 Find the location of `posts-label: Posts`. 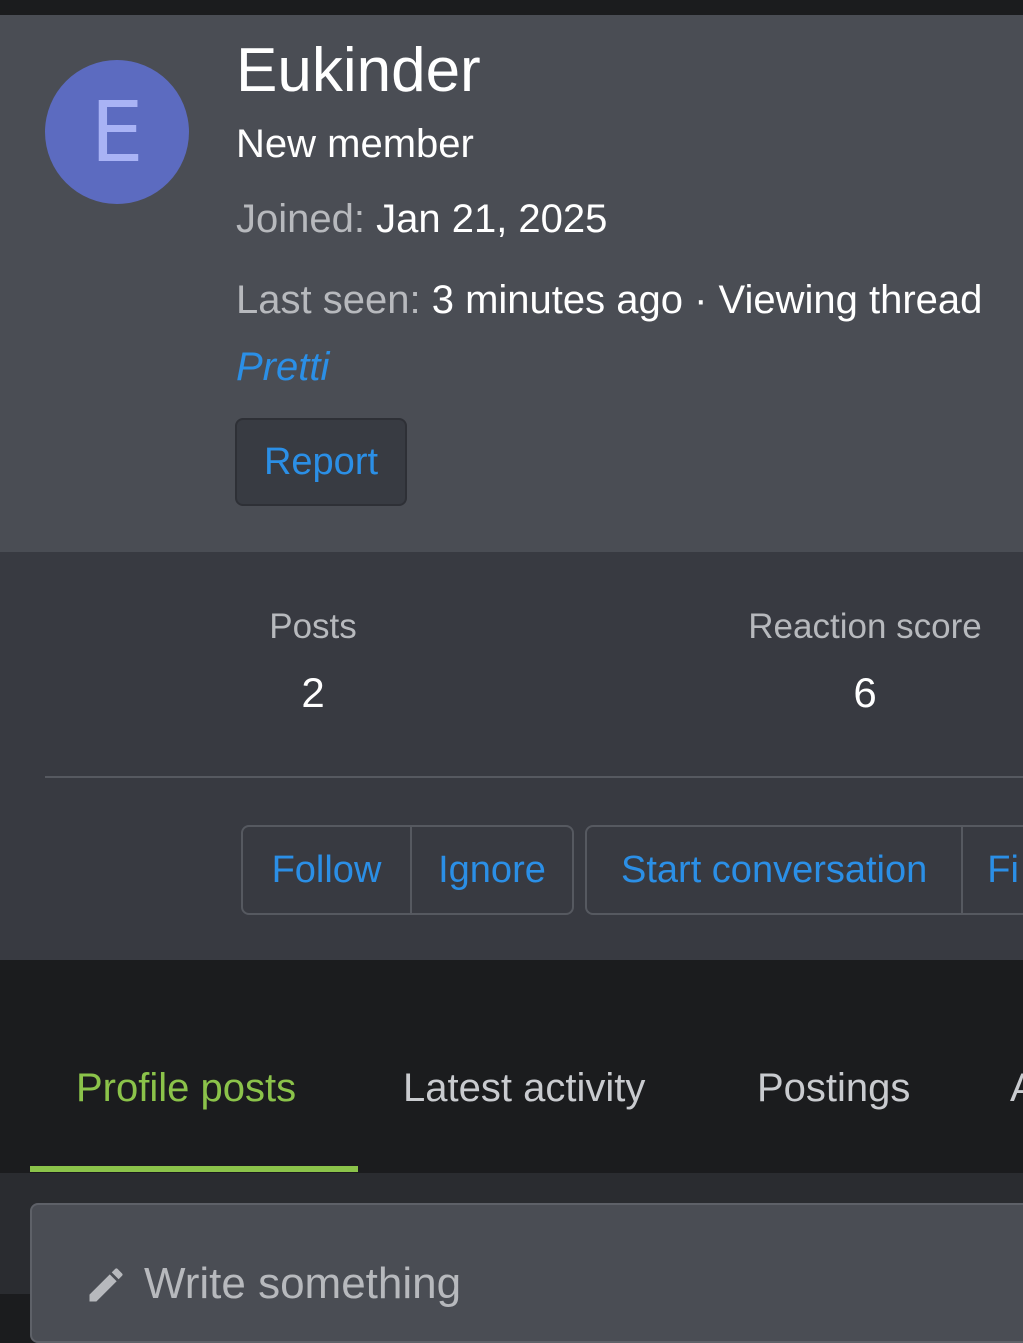

posts-label: Posts is located at coordinates (313, 626).